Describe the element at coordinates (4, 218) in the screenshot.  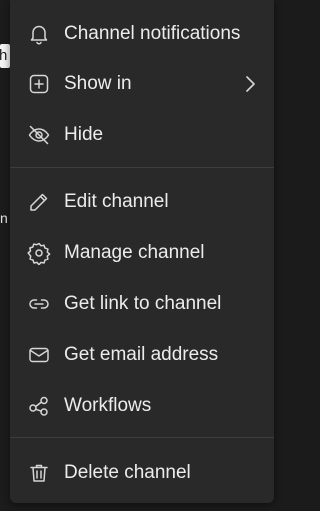
I see `background-text-fragment: n` at that location.